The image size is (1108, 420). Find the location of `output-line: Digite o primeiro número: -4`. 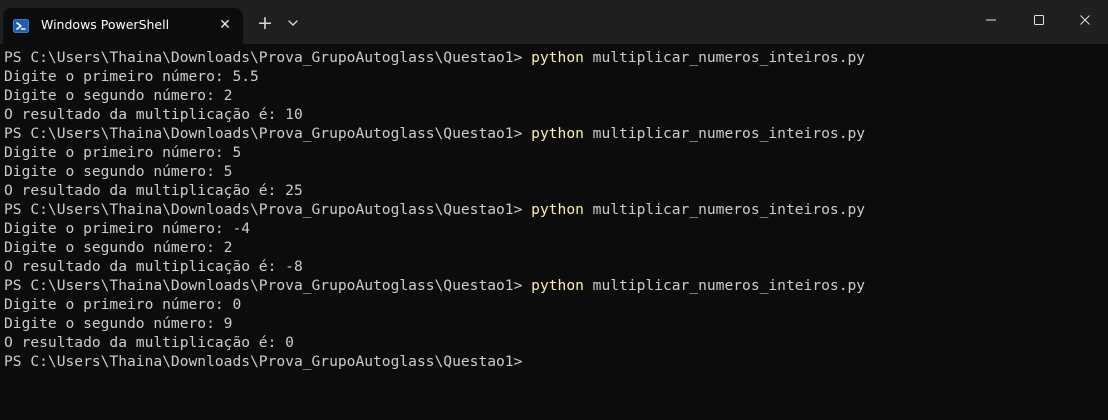

output-line: Digite o primeiro número: -4 is located at coordinates (127, 228).